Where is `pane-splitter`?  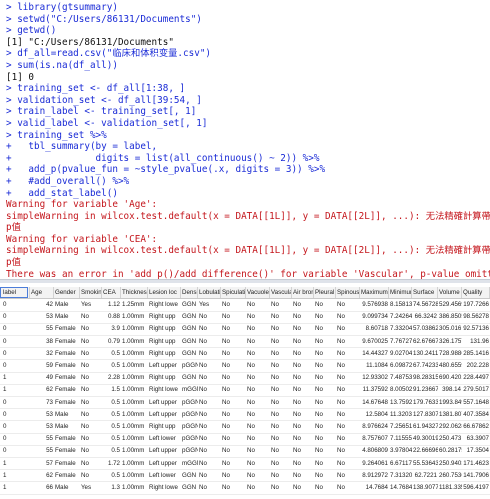
pane-splitter is located at coordinates (245, 281).